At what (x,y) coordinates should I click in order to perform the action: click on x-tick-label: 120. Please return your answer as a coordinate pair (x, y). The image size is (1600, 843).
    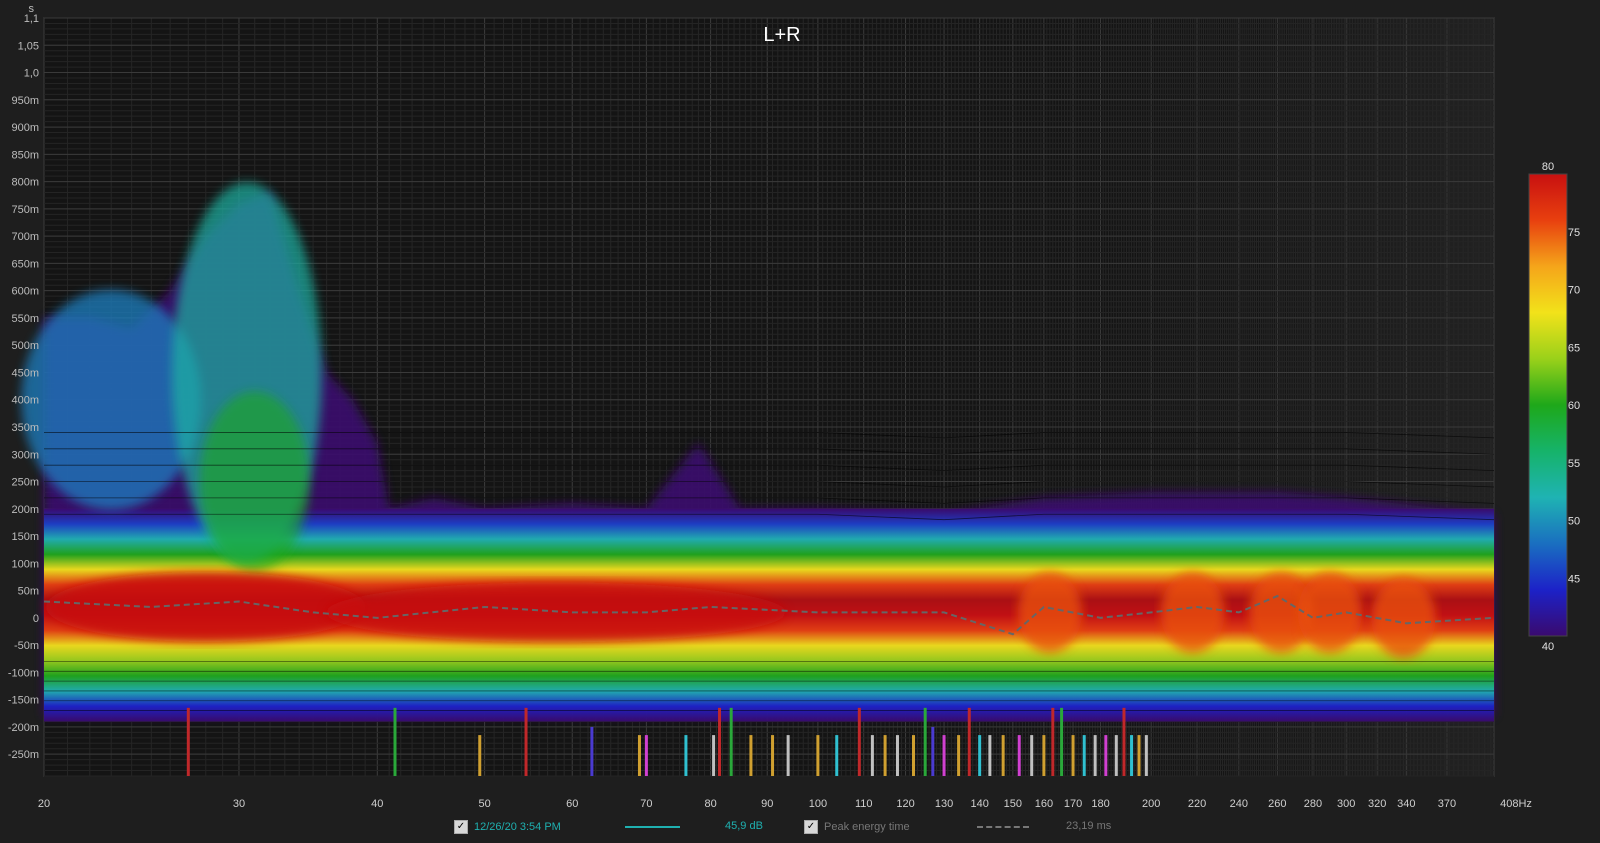
    Looking at the image, I should click on (905, 804).